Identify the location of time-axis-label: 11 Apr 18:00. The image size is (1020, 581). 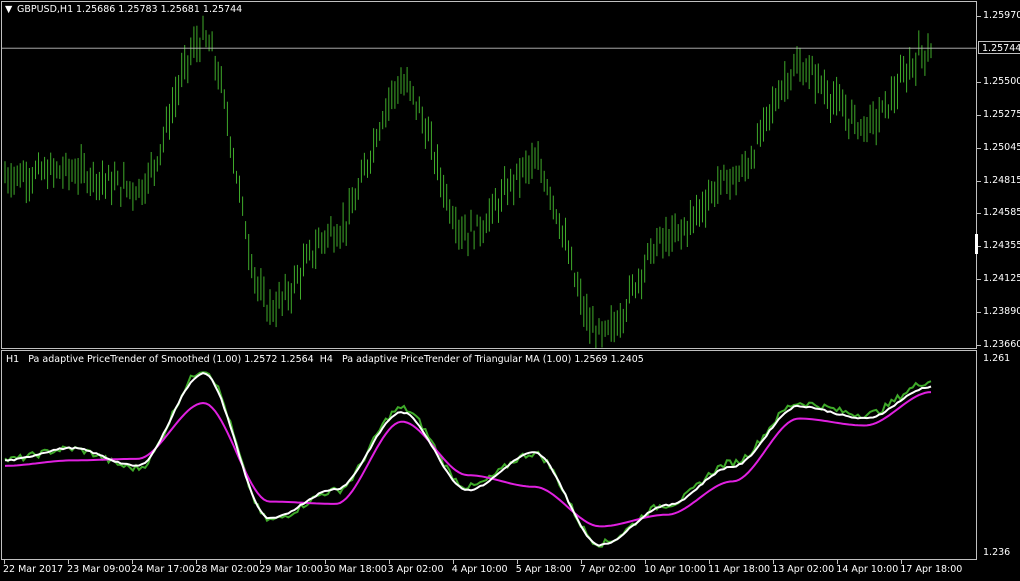
(739, 569).